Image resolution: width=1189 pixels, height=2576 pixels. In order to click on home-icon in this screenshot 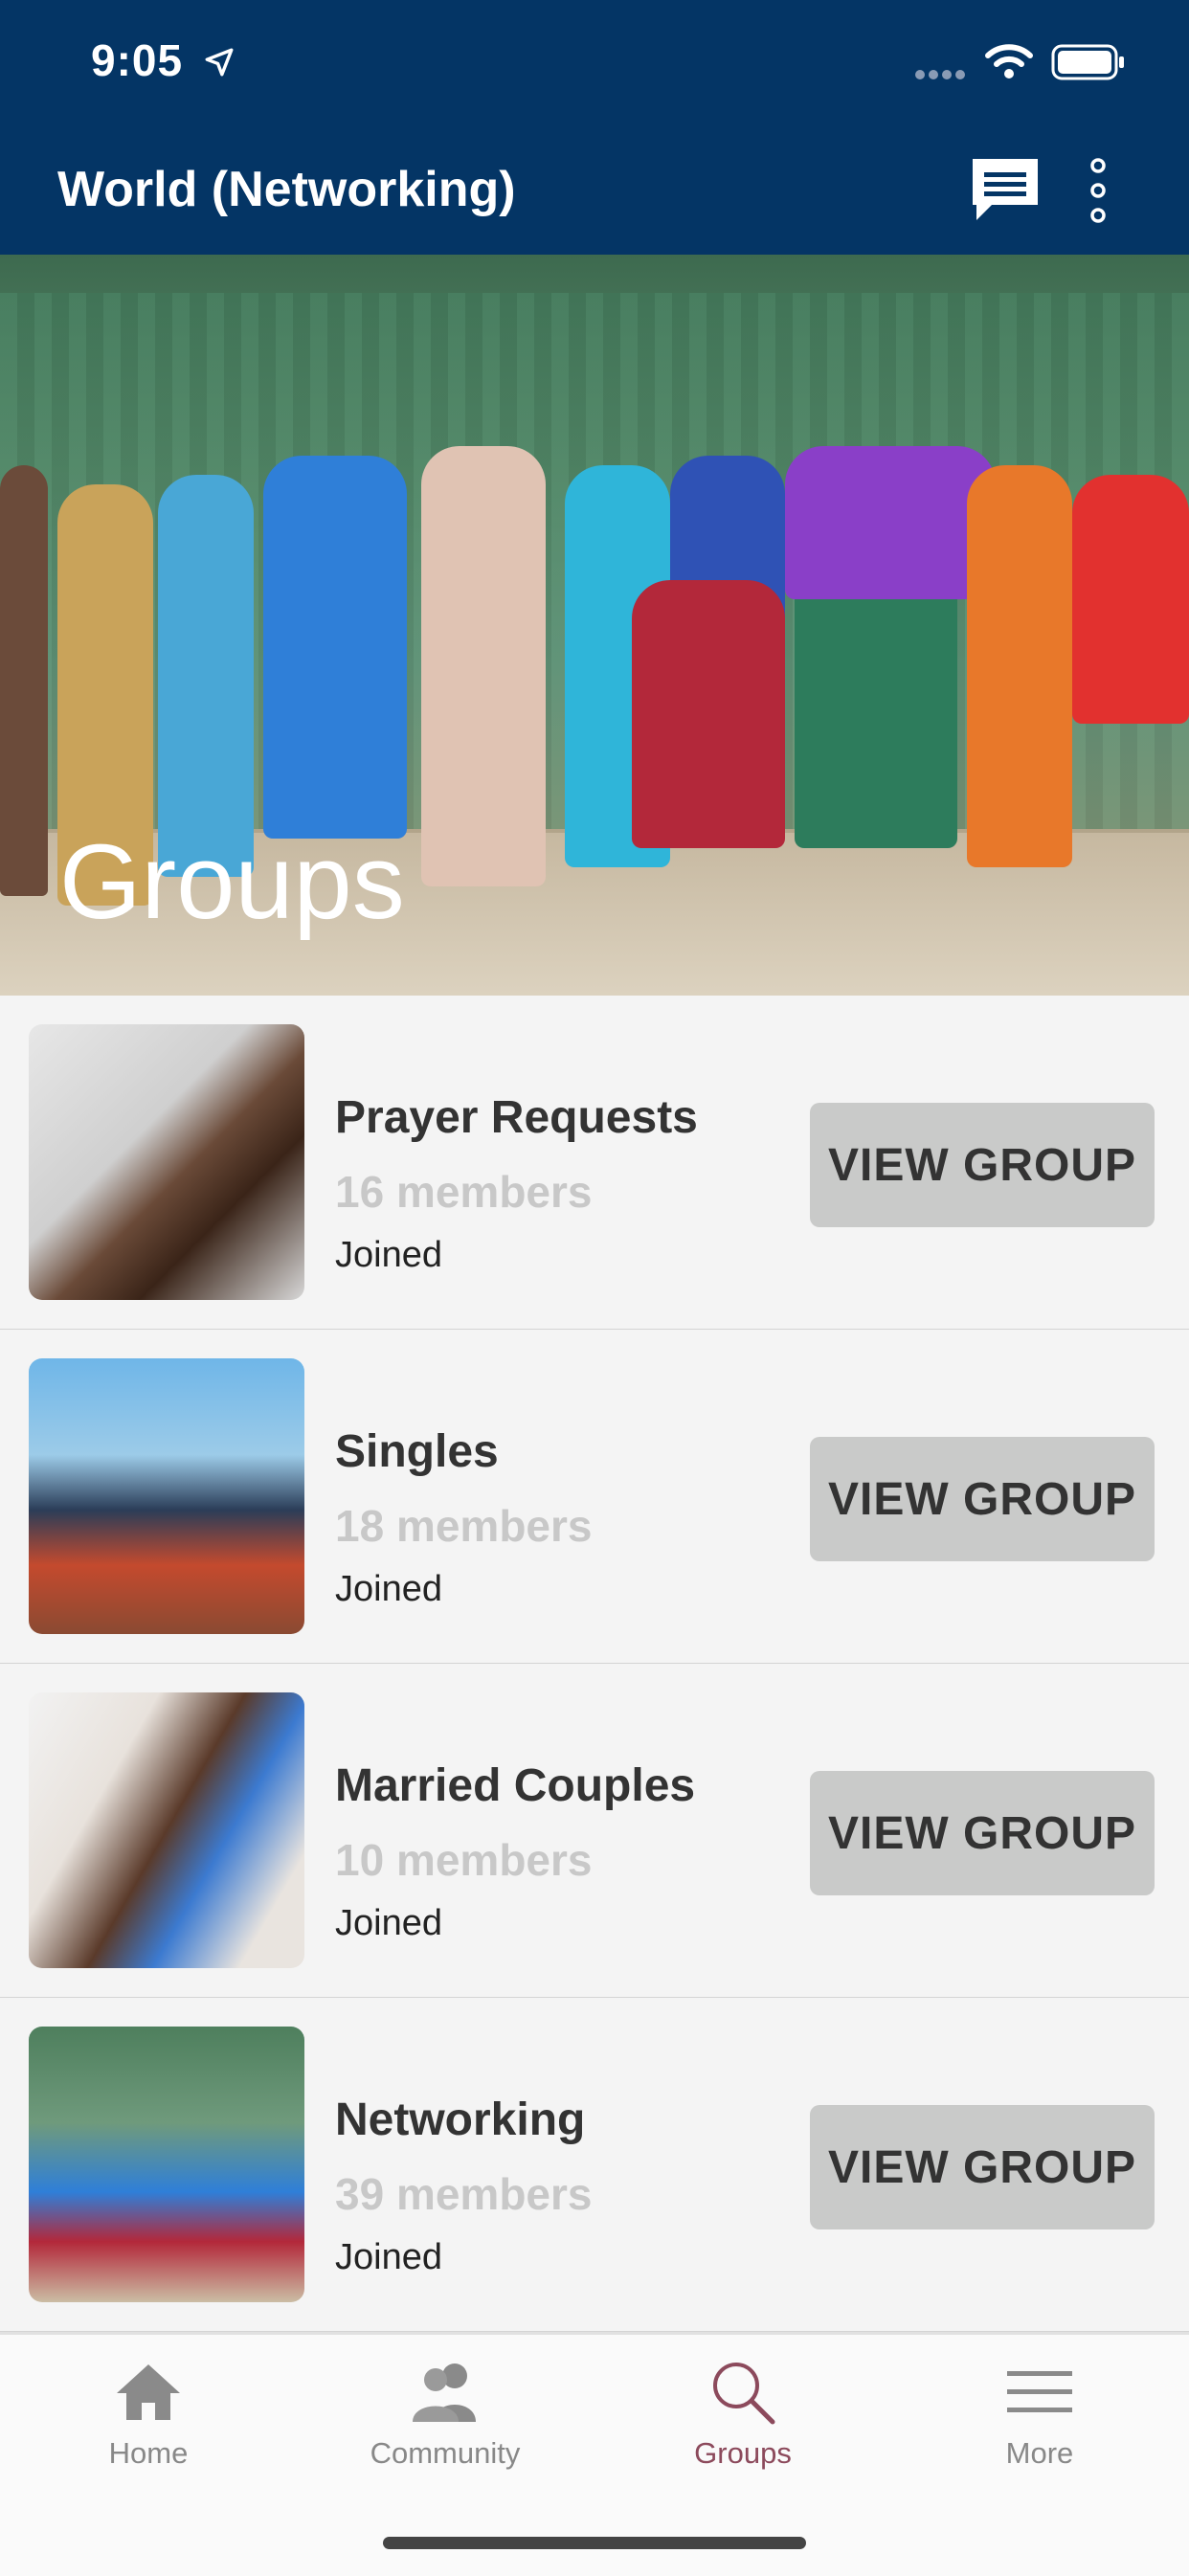, I will do `click(148, 2392)`.